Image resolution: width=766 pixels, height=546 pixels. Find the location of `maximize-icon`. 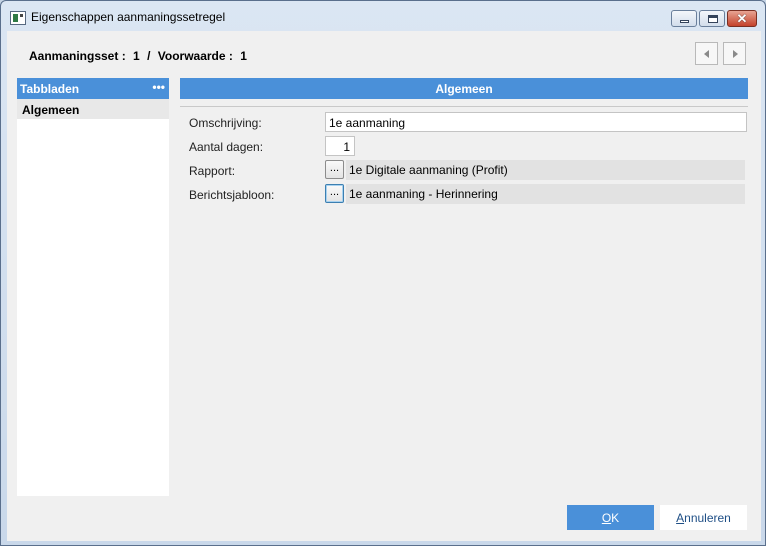

maximize-icon is located at coordinates (713, 19).